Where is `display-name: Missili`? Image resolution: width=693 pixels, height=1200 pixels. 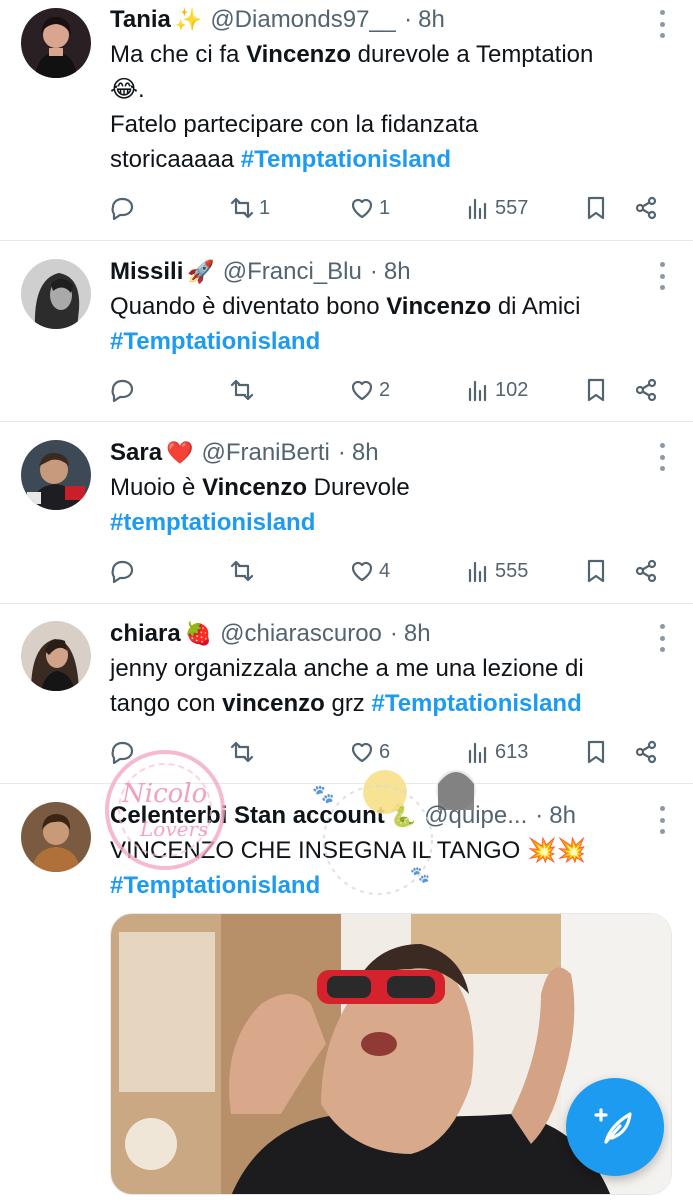
display-name: Missili is located at coordinates (146, 272).